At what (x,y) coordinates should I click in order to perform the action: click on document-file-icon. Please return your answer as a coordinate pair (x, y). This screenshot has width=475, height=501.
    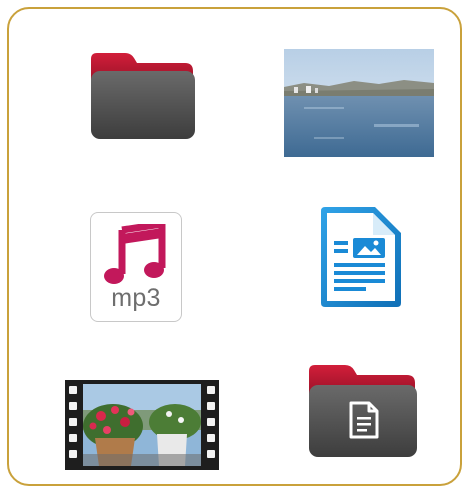
    Looking at the image, I should click on (359, 258).